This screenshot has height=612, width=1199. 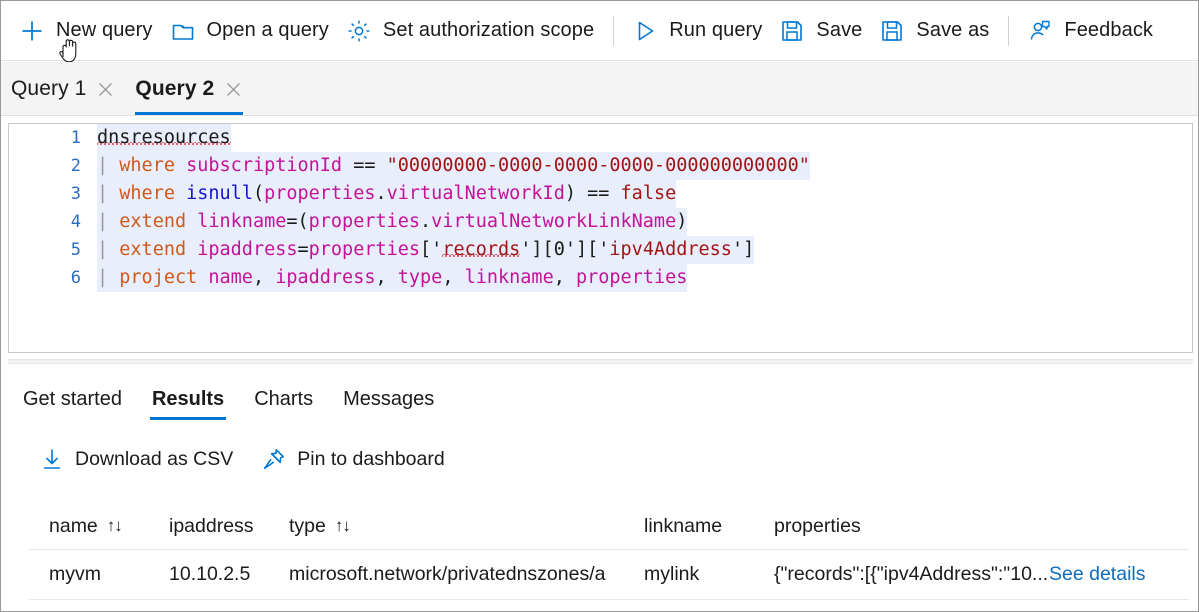 I want to click on kql-column: properties, so click(x=632, y=277).